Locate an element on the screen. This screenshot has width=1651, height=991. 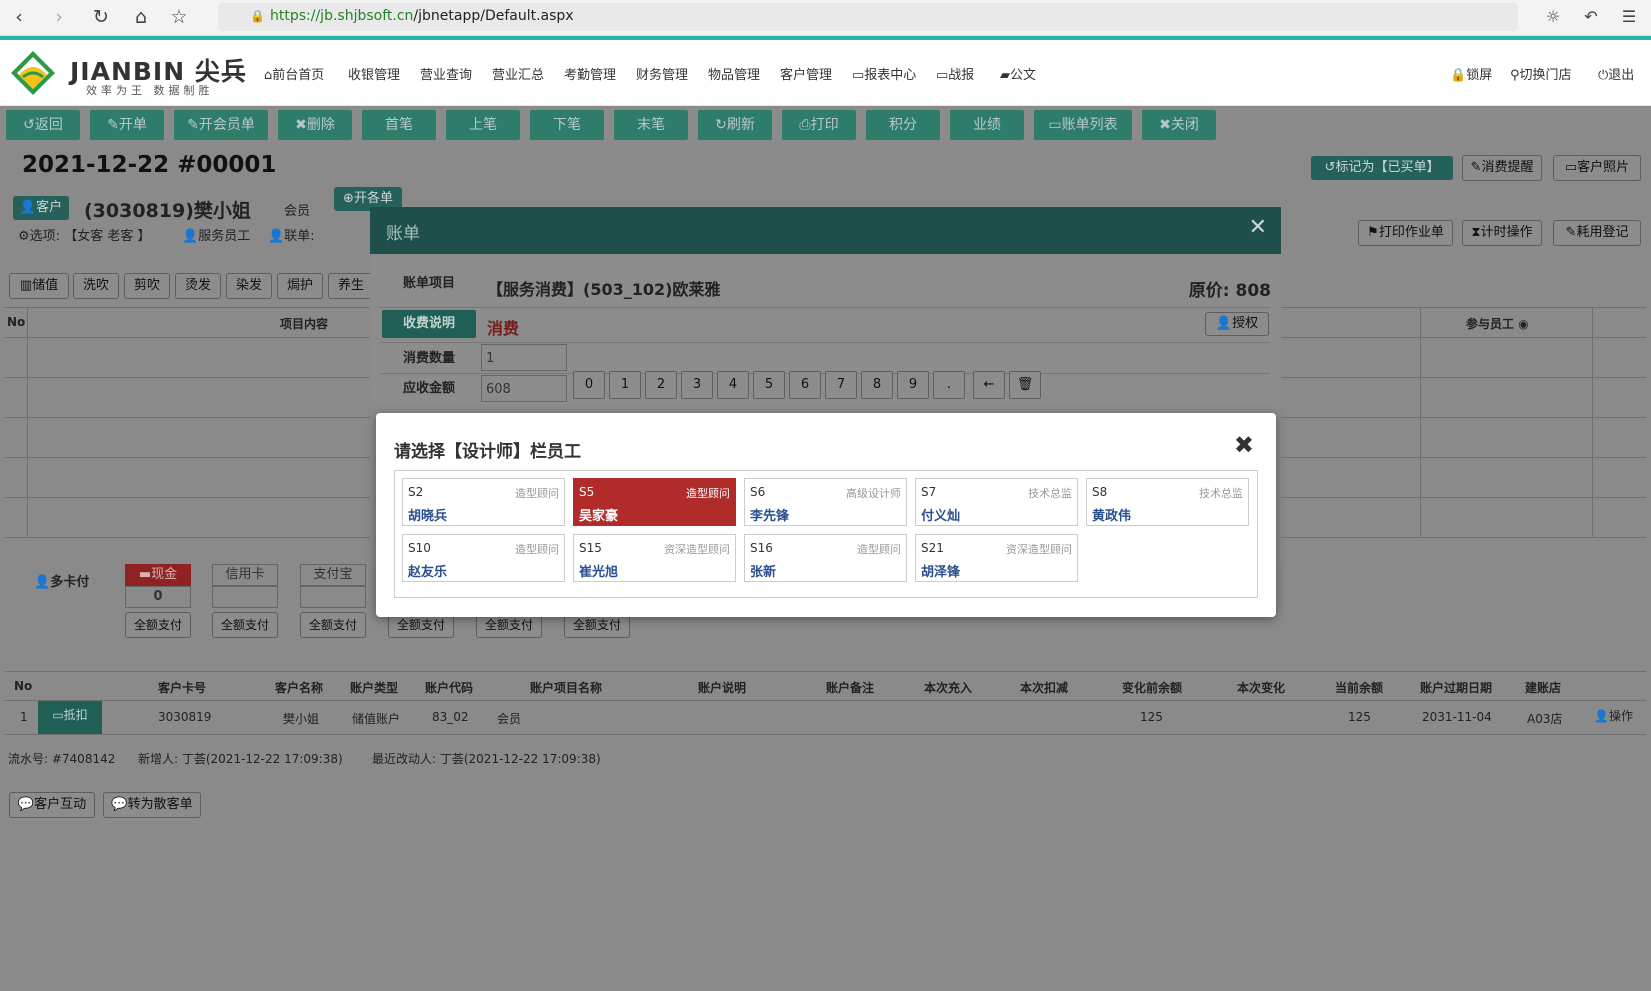
close-icon: ✖ is located at coordinates (1244, 445).